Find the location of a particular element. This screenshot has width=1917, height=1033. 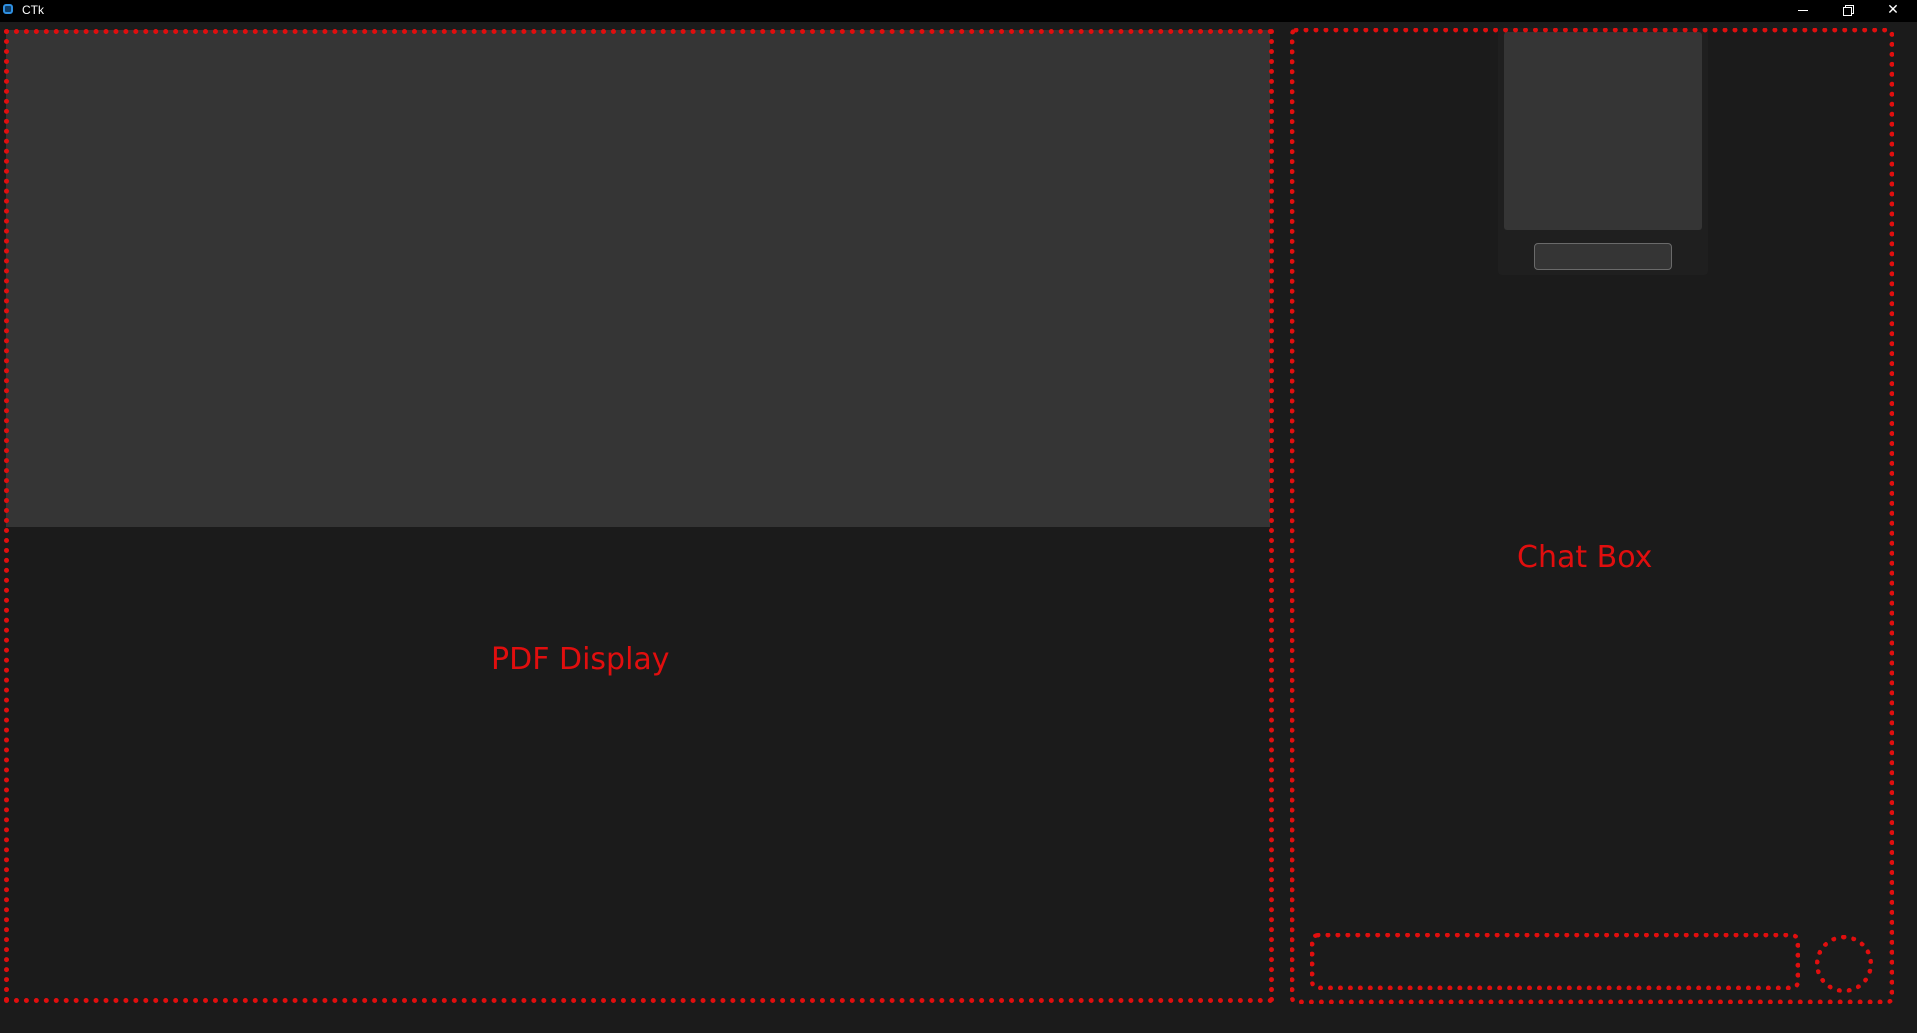

chat-card is located at coordinates (1603, 151).